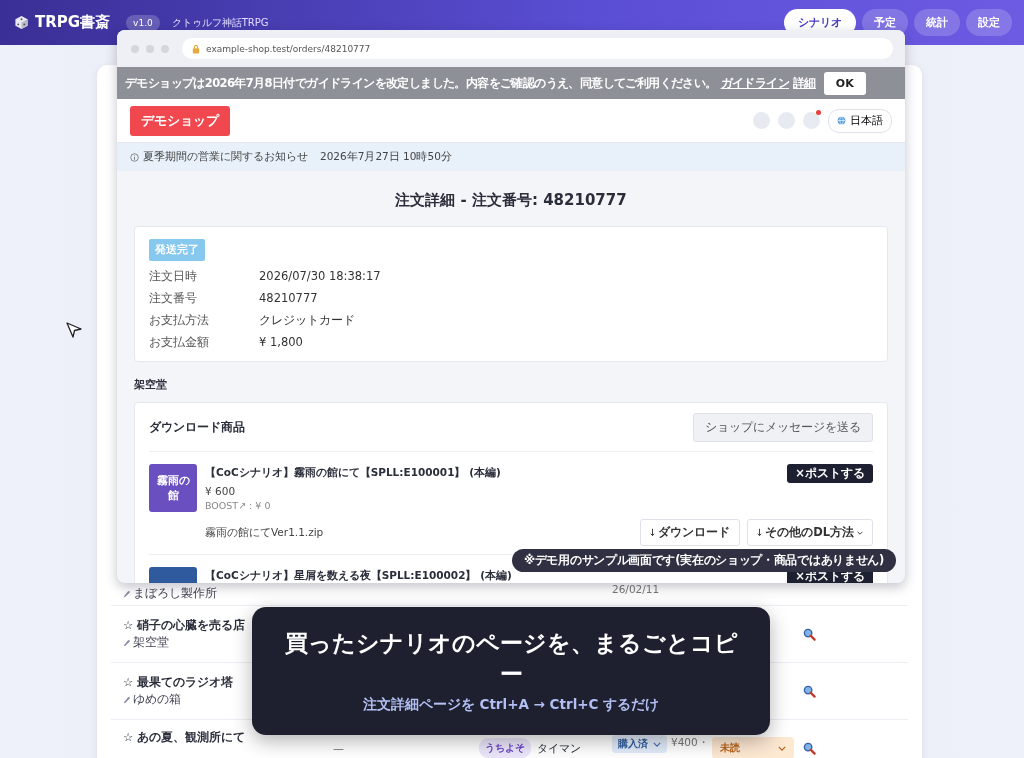 The height and width of the screenshot is (758, 1024). I want to click on seller-heading: 架空堂, so click(151, 385).